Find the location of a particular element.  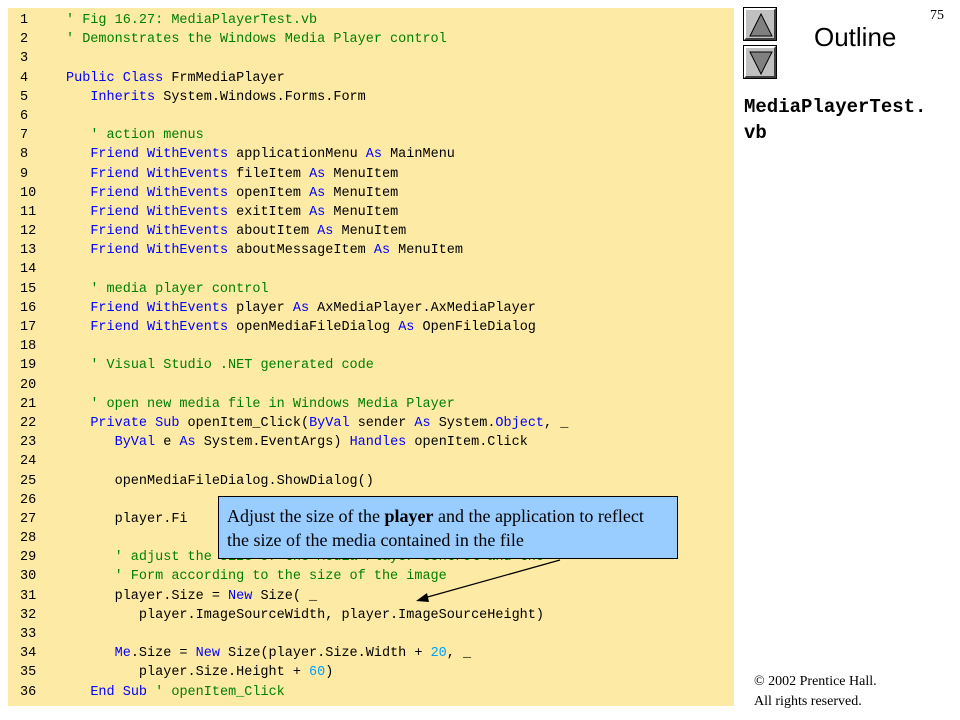

line-number: 34 is located at coordinates (28, 654).